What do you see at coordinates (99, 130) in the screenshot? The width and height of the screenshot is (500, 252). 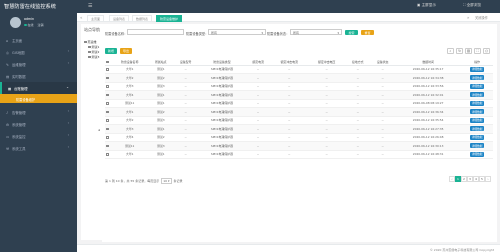 I see `collapse-panel-icon: ◂` at bounding box center [99, 130].